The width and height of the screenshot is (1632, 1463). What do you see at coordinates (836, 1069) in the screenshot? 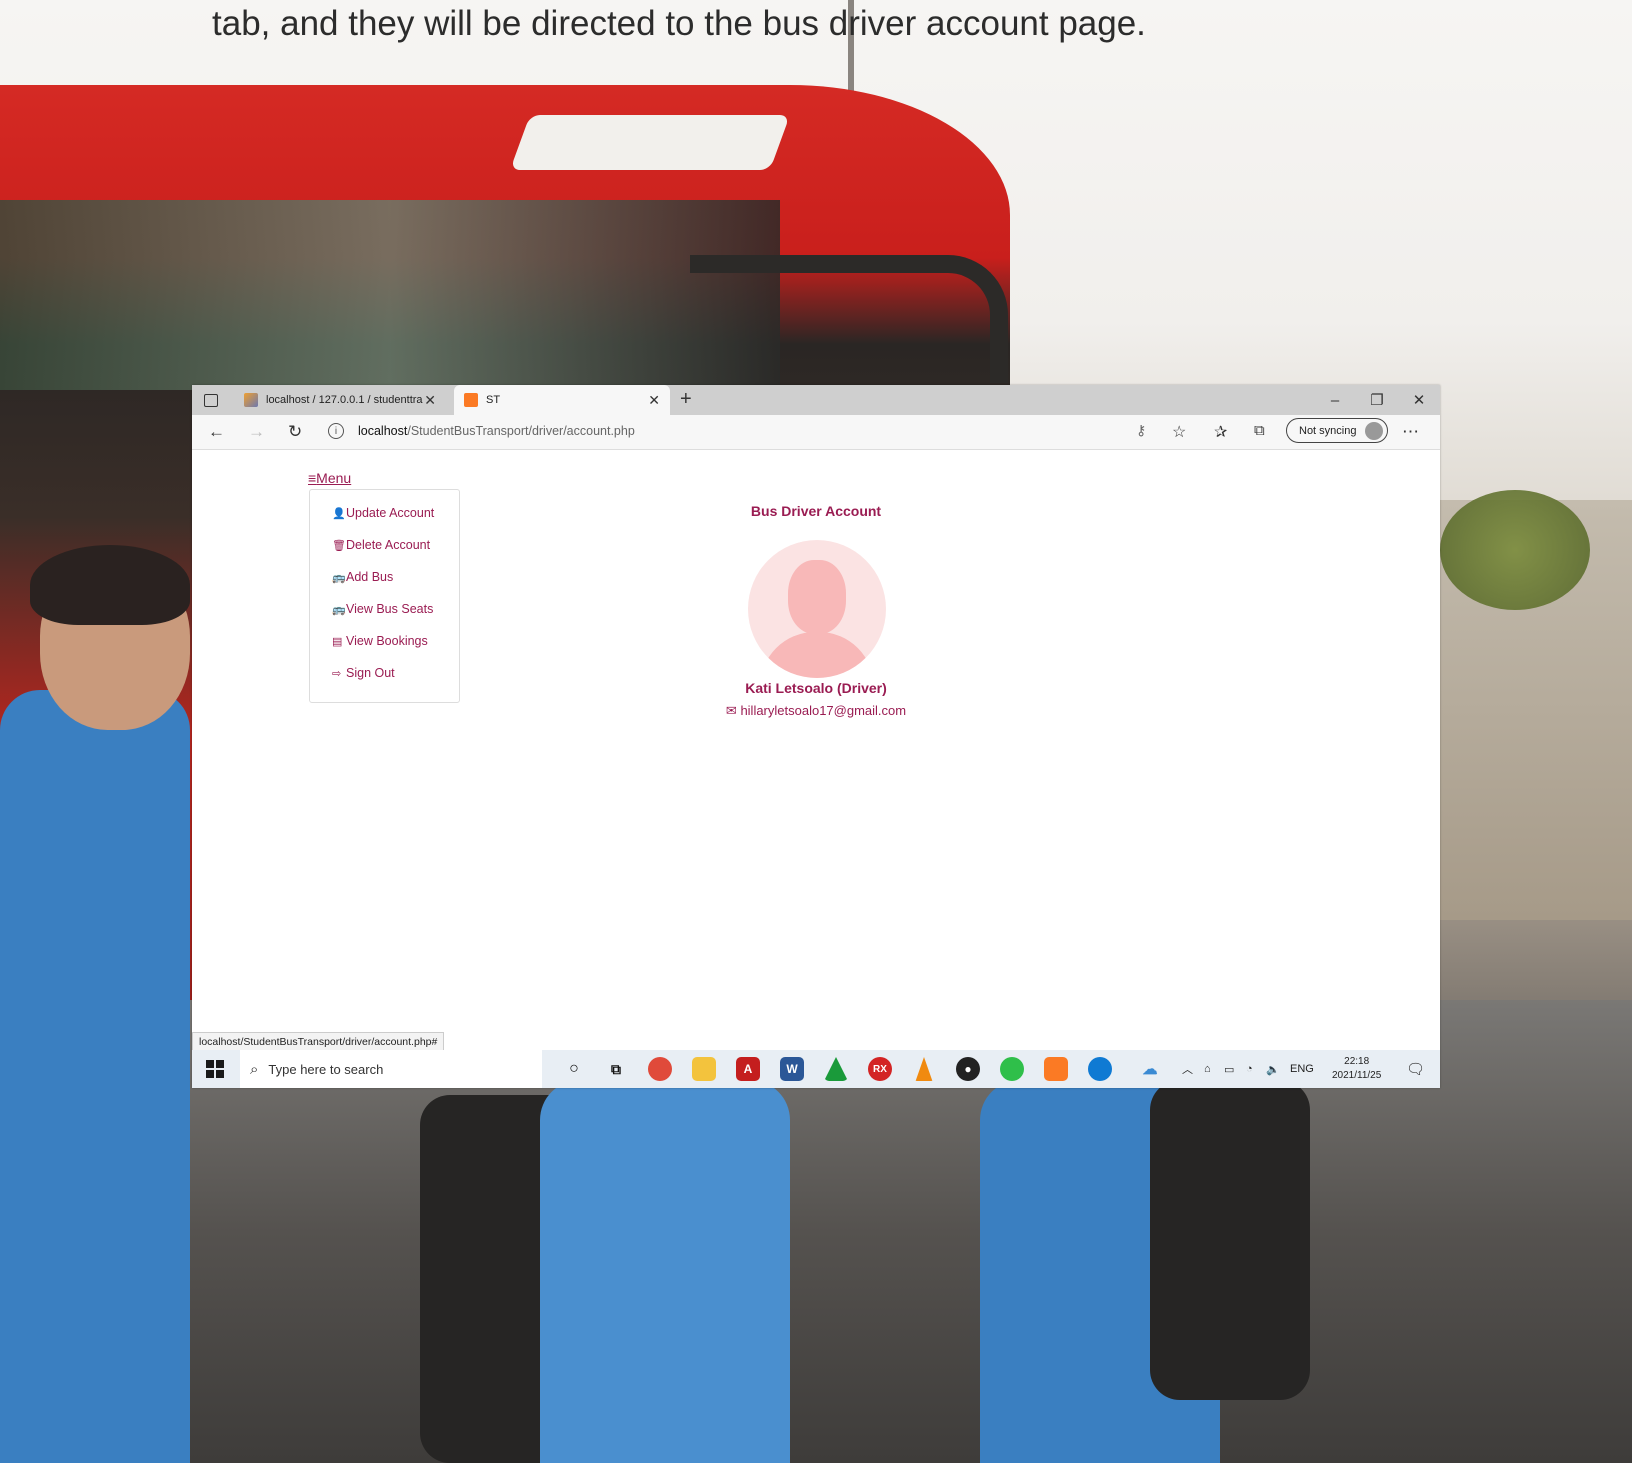
I see `triangle-app-icon` at bounding box center [836, 1069].